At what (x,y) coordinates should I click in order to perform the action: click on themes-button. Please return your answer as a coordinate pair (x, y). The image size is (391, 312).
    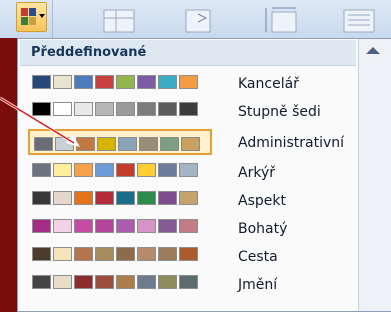
    Looking at the image, I should click on (31, 17).